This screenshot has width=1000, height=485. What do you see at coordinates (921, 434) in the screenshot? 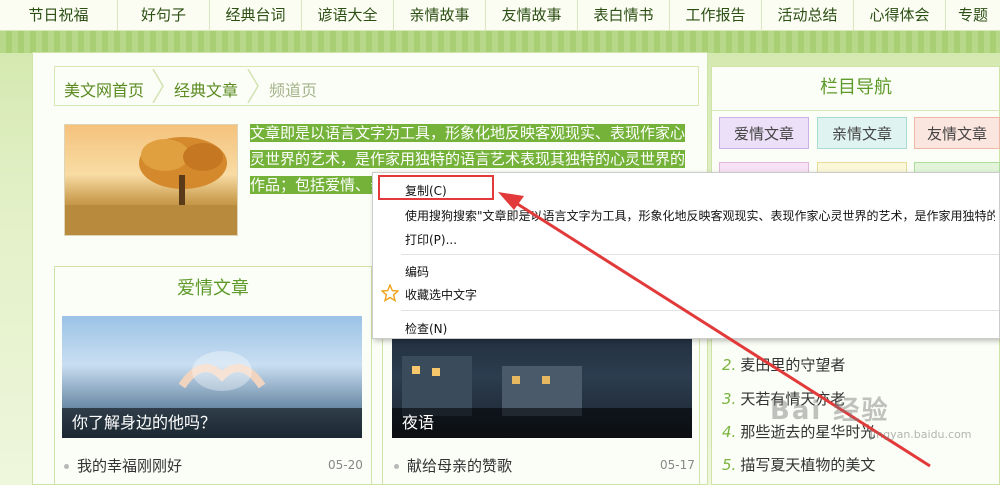
I see `watermark-url: jingyan.baidu.com` at bounding box center [921, 434].